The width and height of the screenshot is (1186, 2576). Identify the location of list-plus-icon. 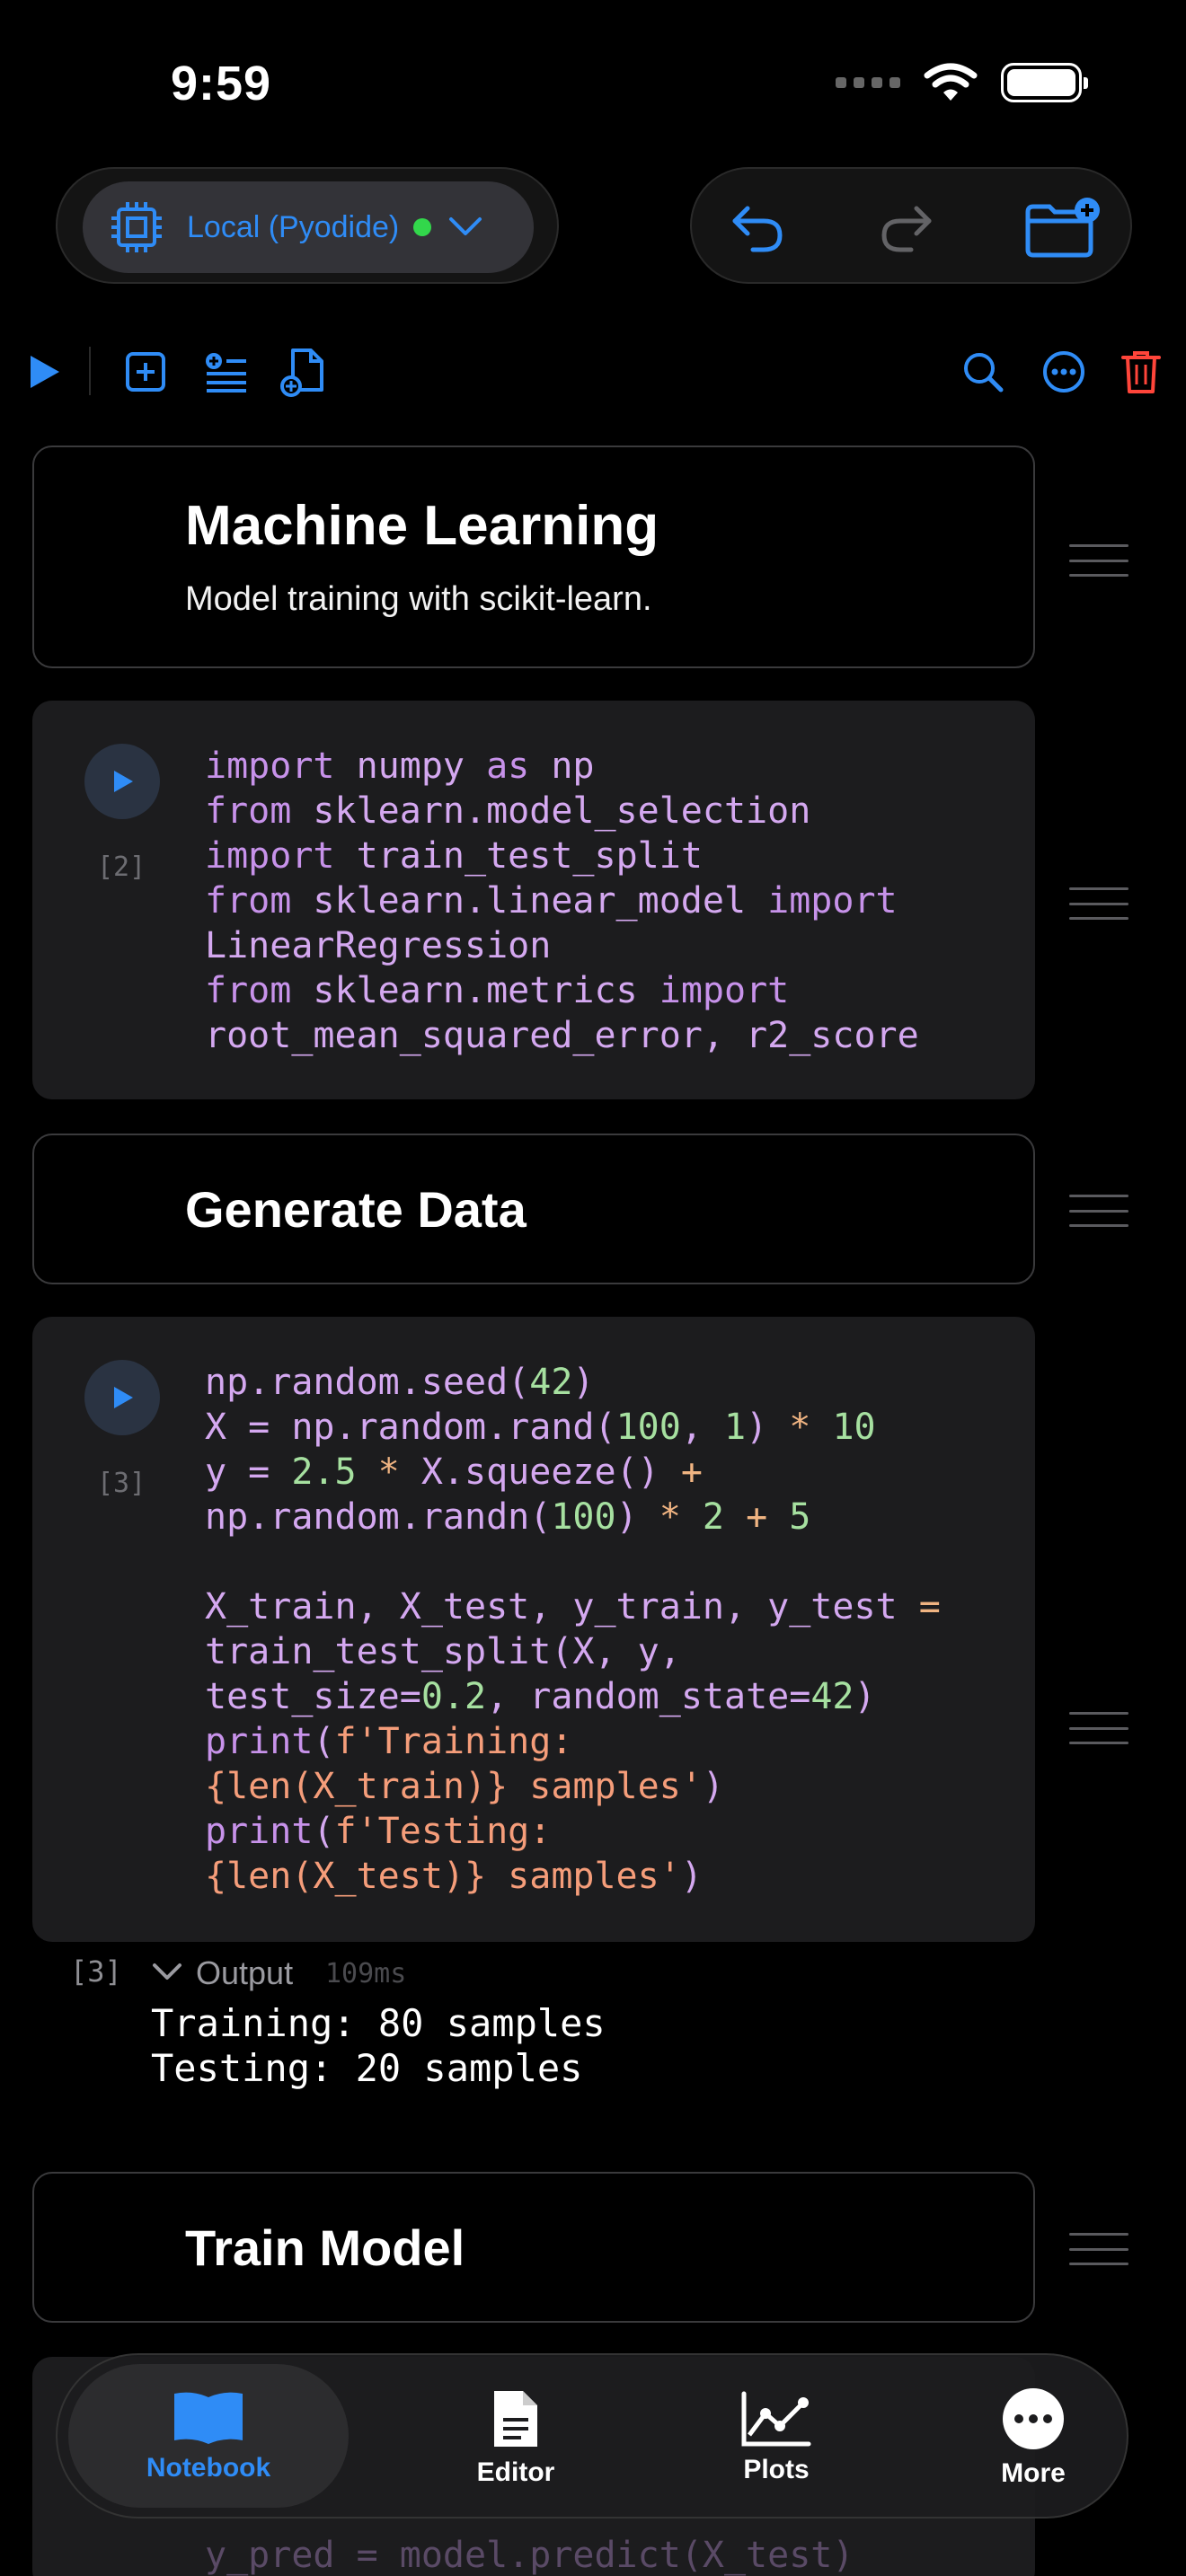
(226, 373).